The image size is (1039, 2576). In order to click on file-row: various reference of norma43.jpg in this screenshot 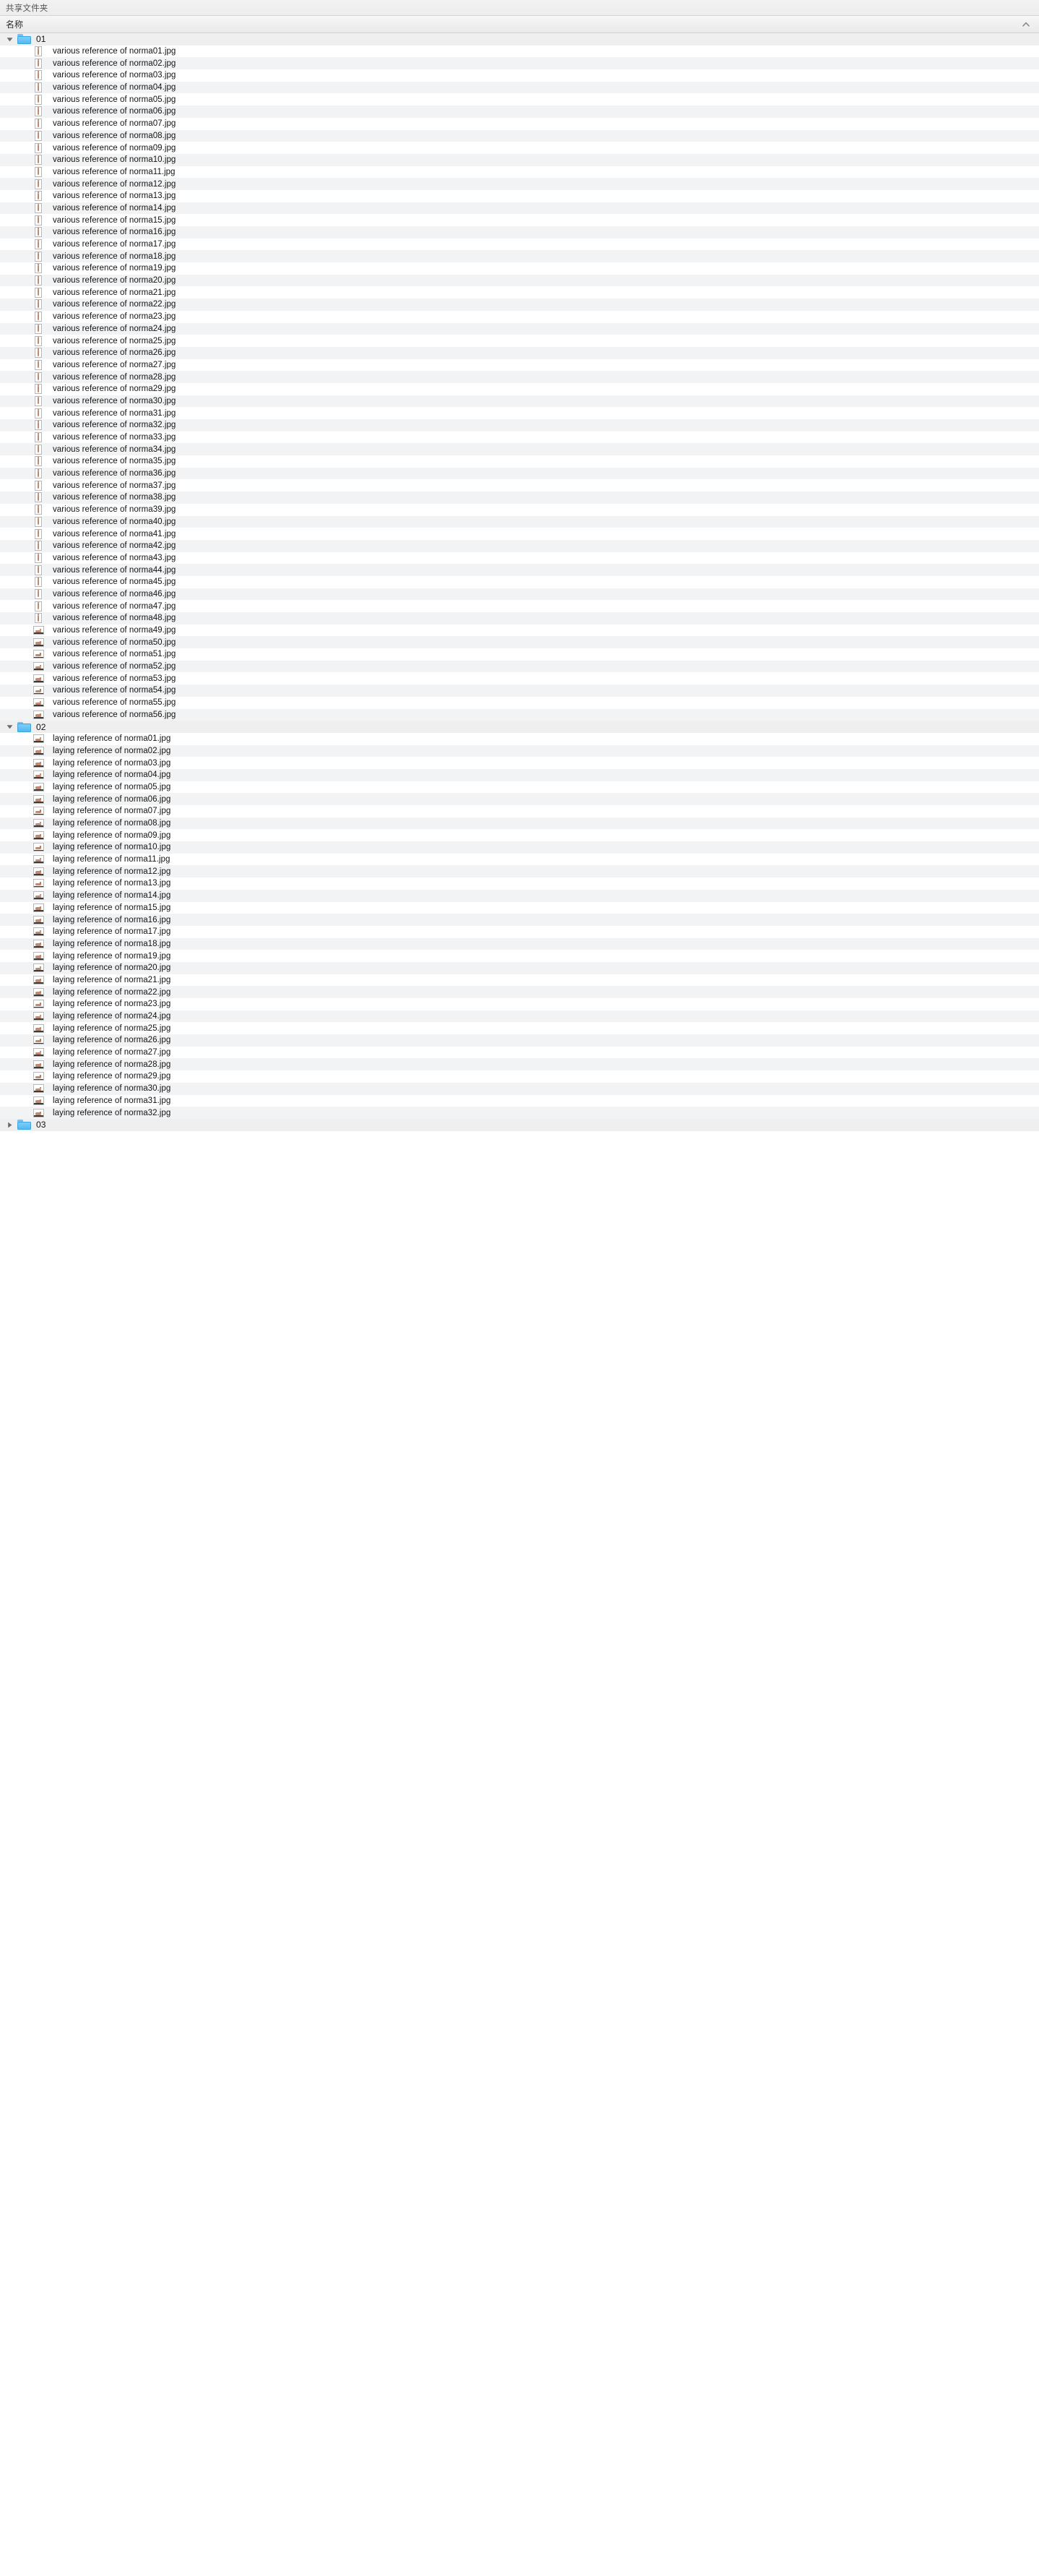, I will do `click(519, 558)`.